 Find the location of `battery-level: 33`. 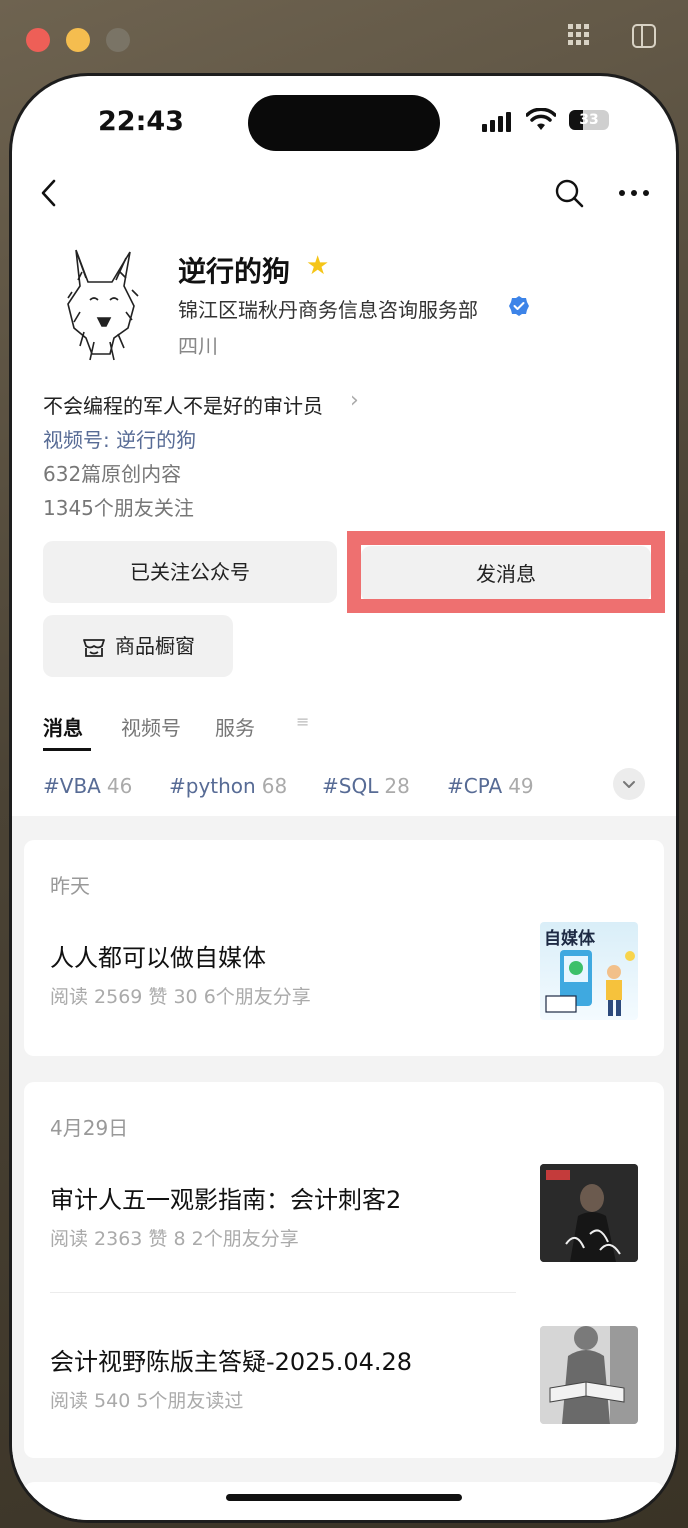

battery-level: 33 is located at coordinates (589, 120).